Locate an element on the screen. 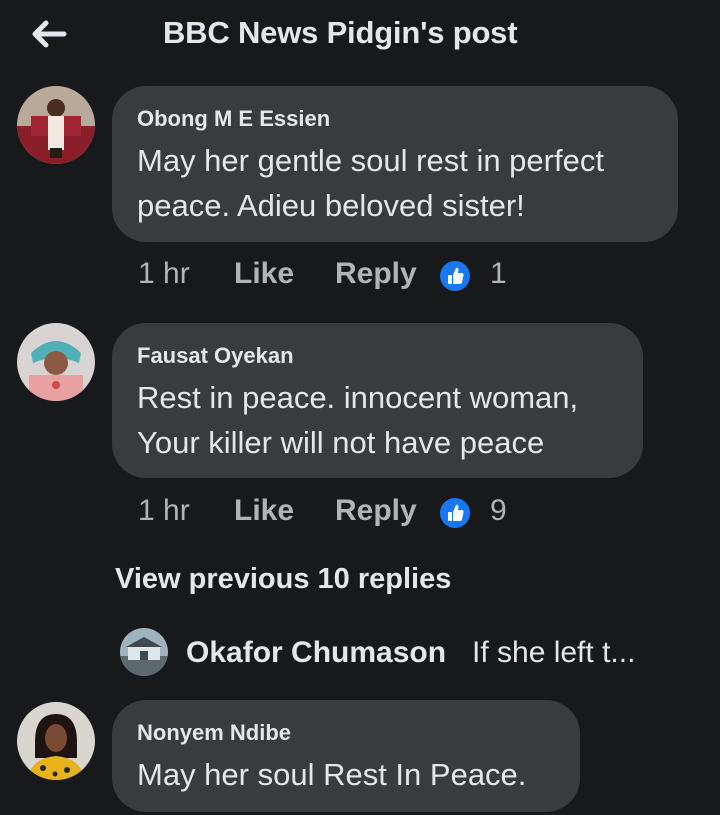 This screenshot has width=720, height=815. comment-author: Nonyem Ndibe is located at coordinates (214, 733).